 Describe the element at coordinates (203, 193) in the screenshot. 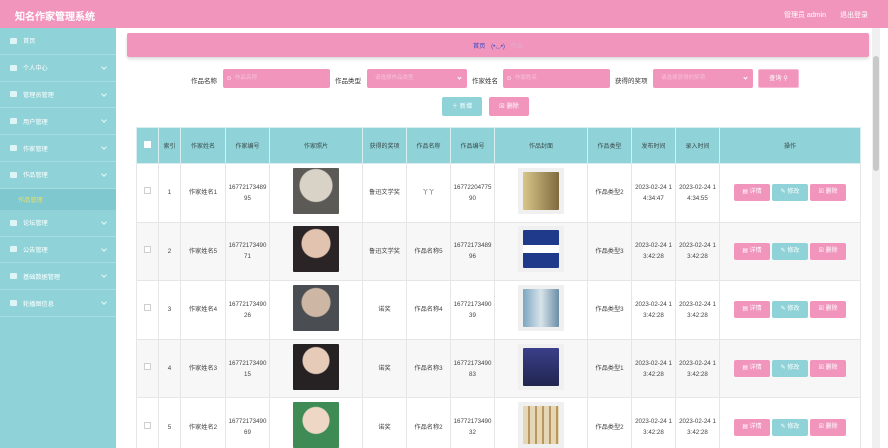

I see `cell-writer-name: 作家姓名1` at that location.